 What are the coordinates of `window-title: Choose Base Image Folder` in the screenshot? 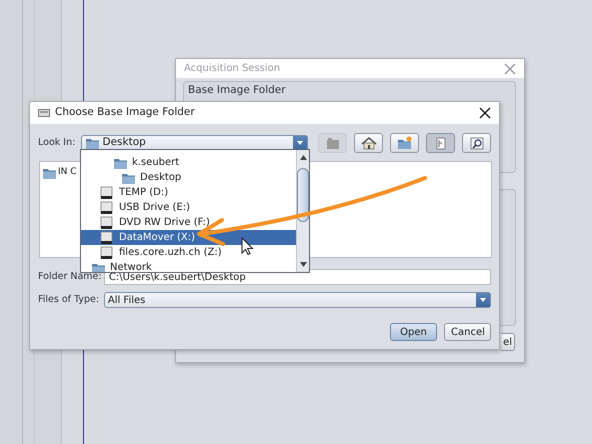 It's located at (125, 112).